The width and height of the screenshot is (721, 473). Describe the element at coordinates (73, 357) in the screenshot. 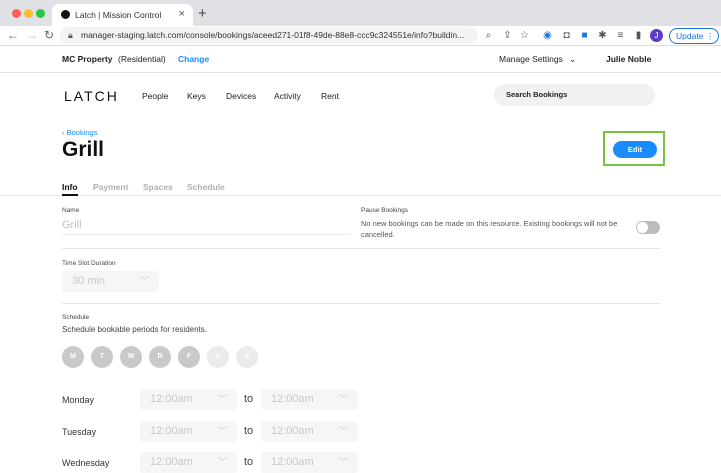

I see `day-toggle-monday: M` at that location.